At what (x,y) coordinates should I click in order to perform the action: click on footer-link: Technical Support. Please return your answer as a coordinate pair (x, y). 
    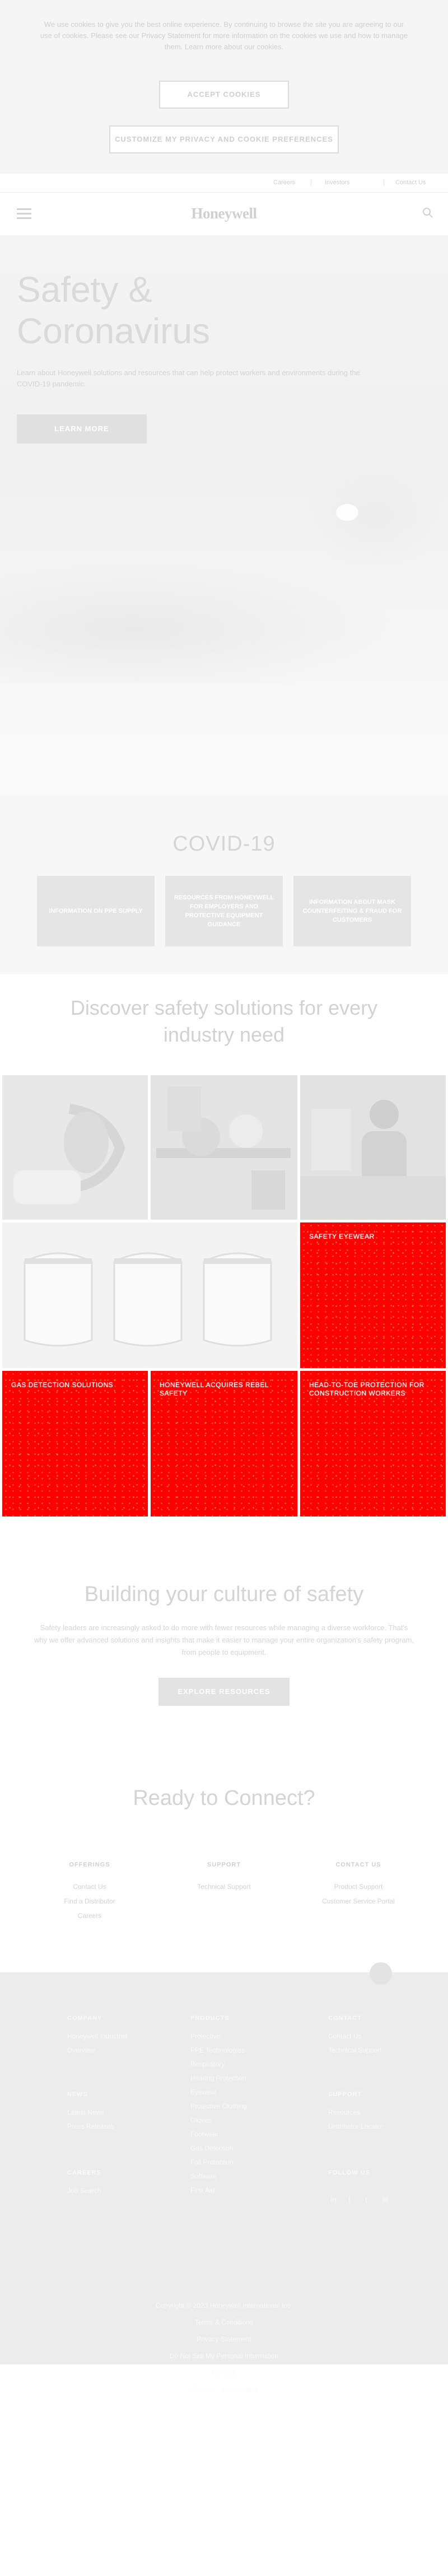
    Looking at the image, I should click on (355, 2050).